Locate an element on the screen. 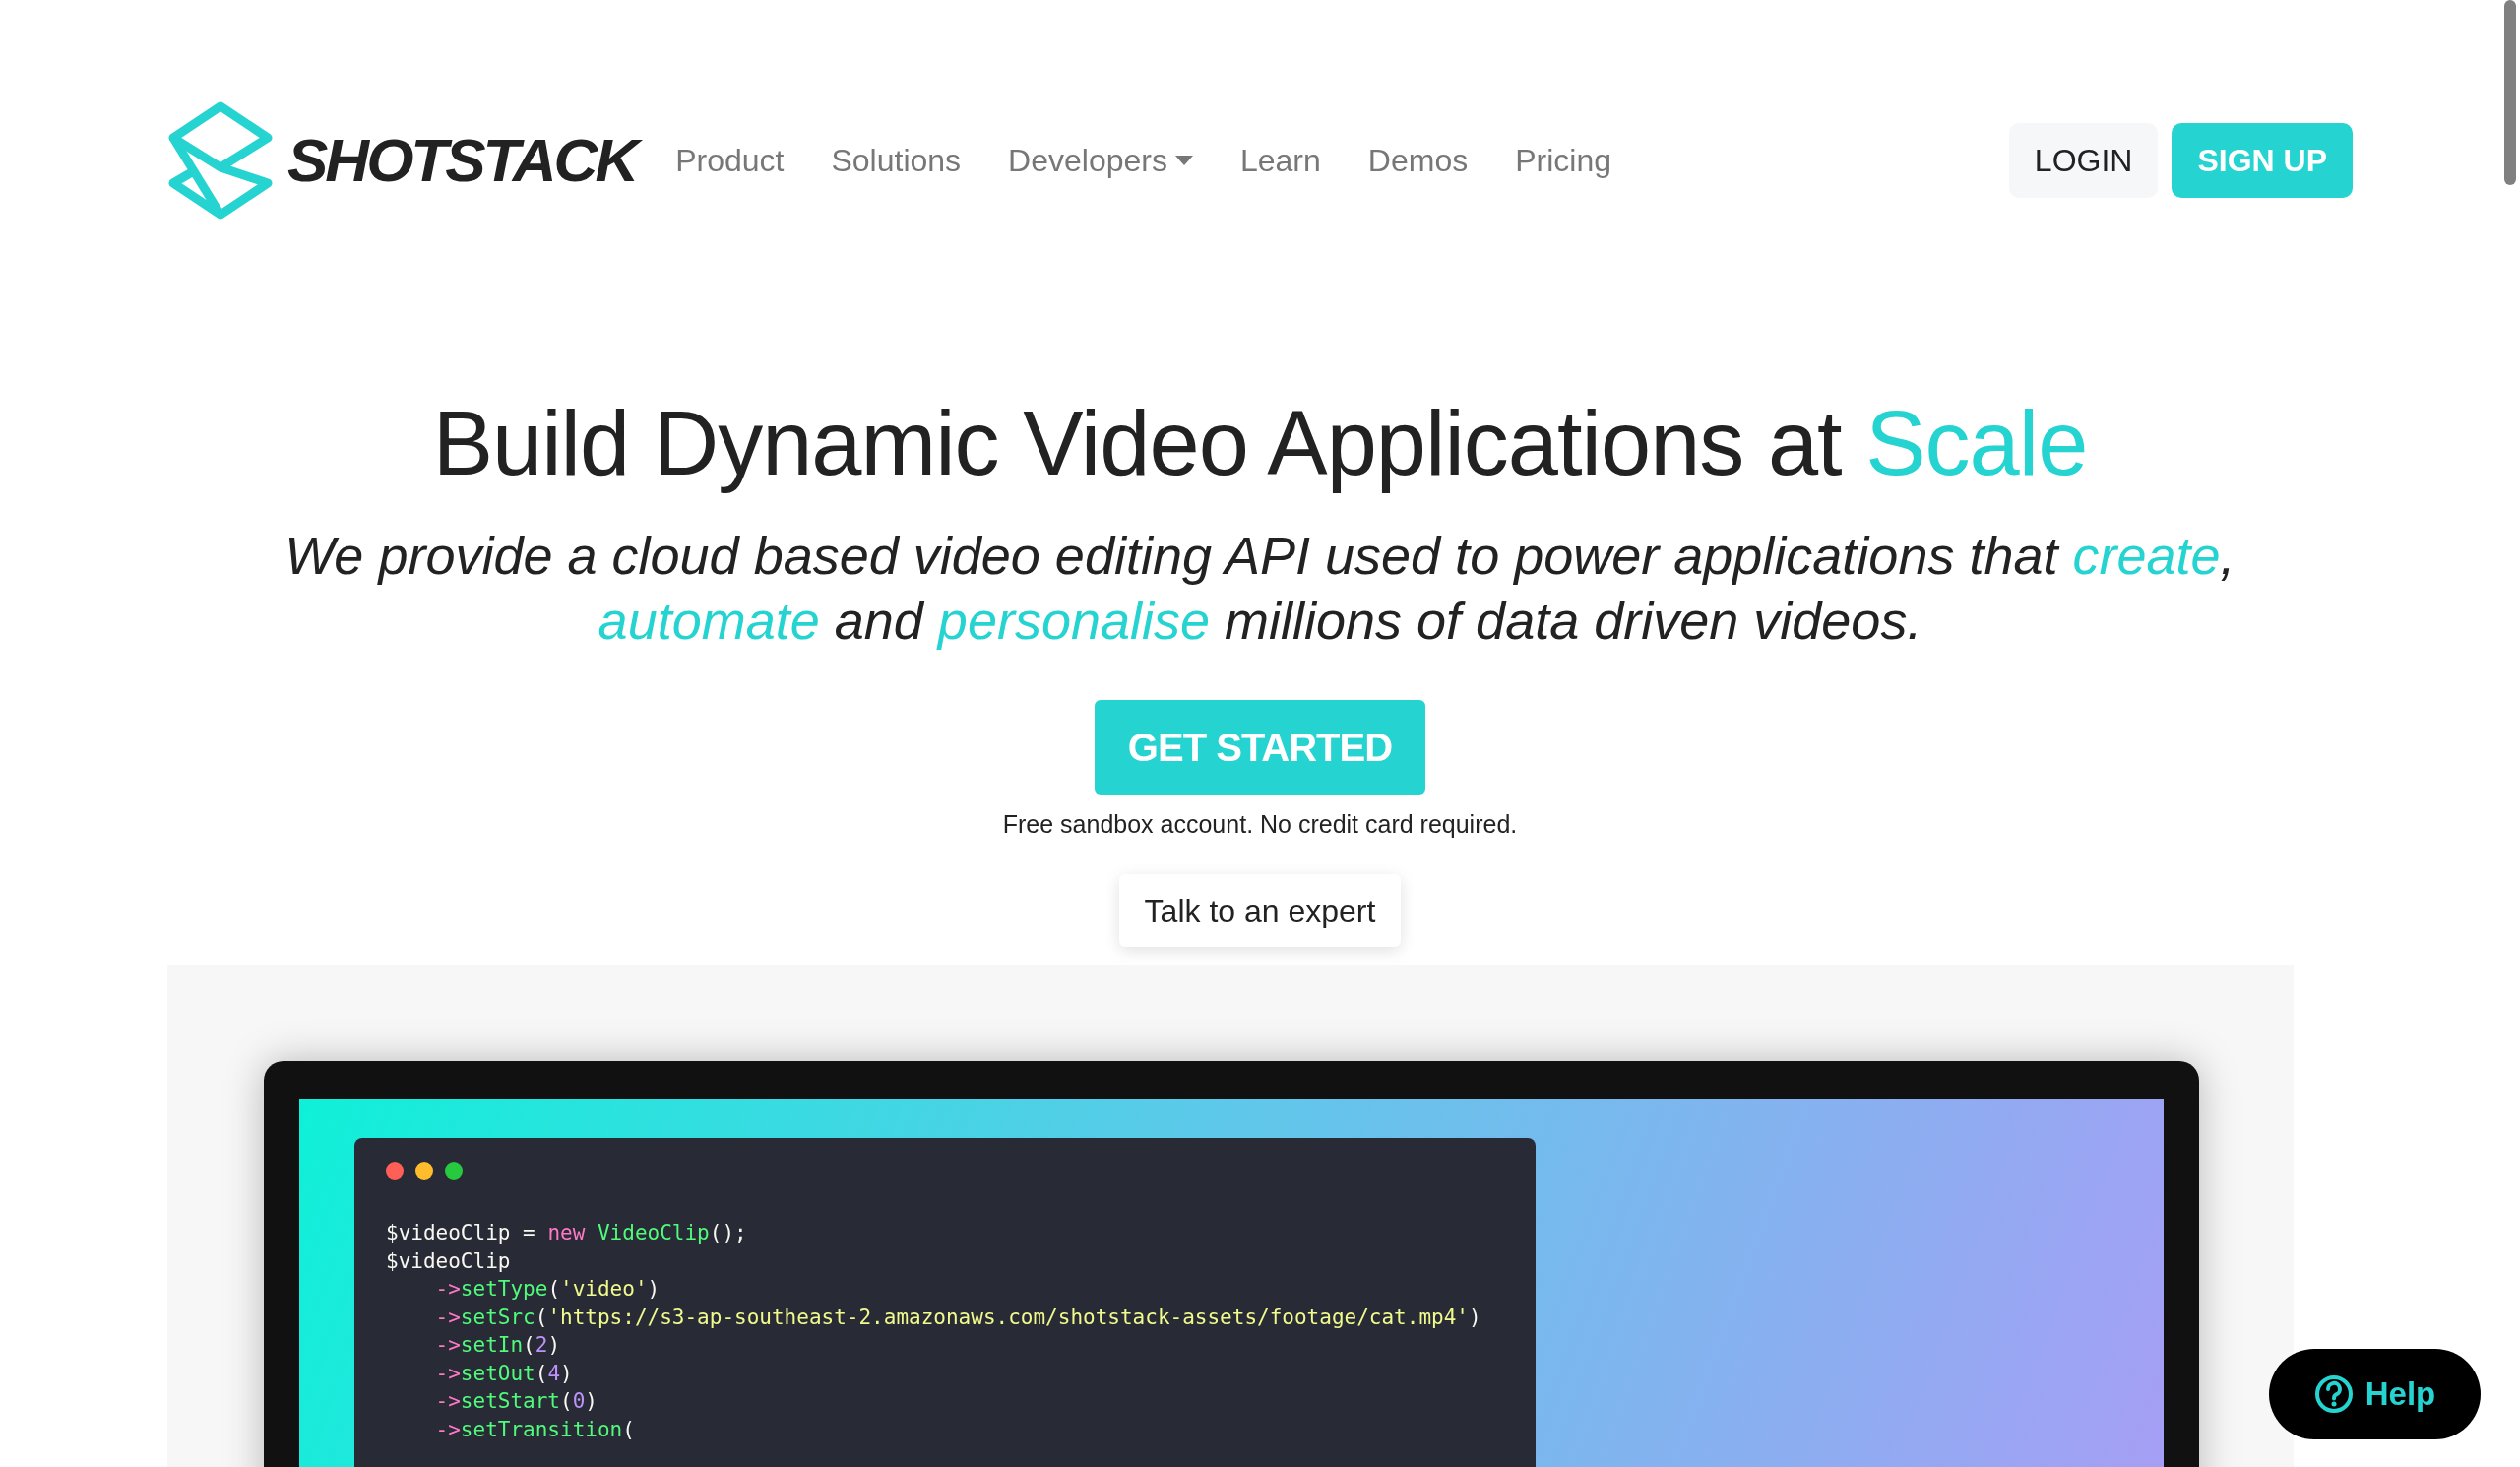 This screenshot has height=1467, width=2520. nav-link: Developers is located at coordinates (1100, 160).